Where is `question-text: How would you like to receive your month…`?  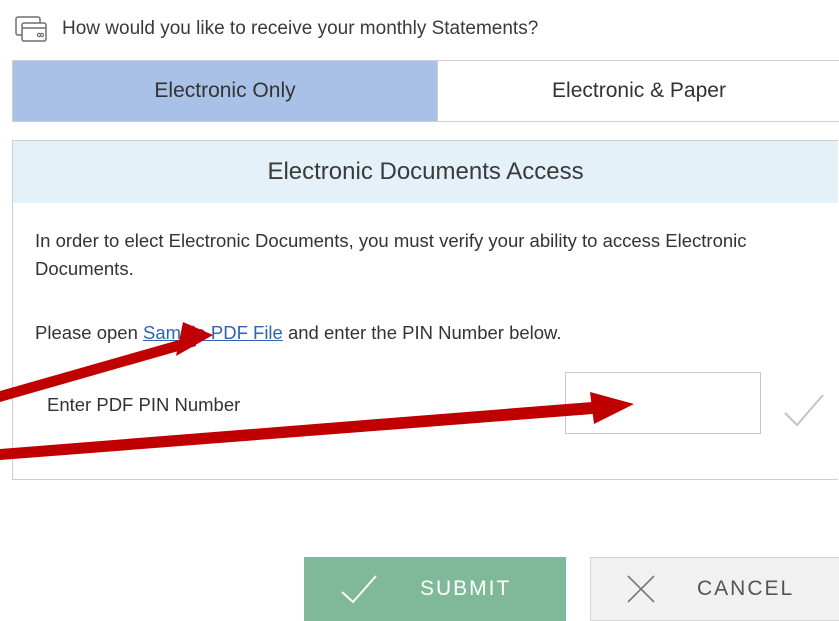
question-text: How would you like to receive your month… is located at coordinates (300, 28).